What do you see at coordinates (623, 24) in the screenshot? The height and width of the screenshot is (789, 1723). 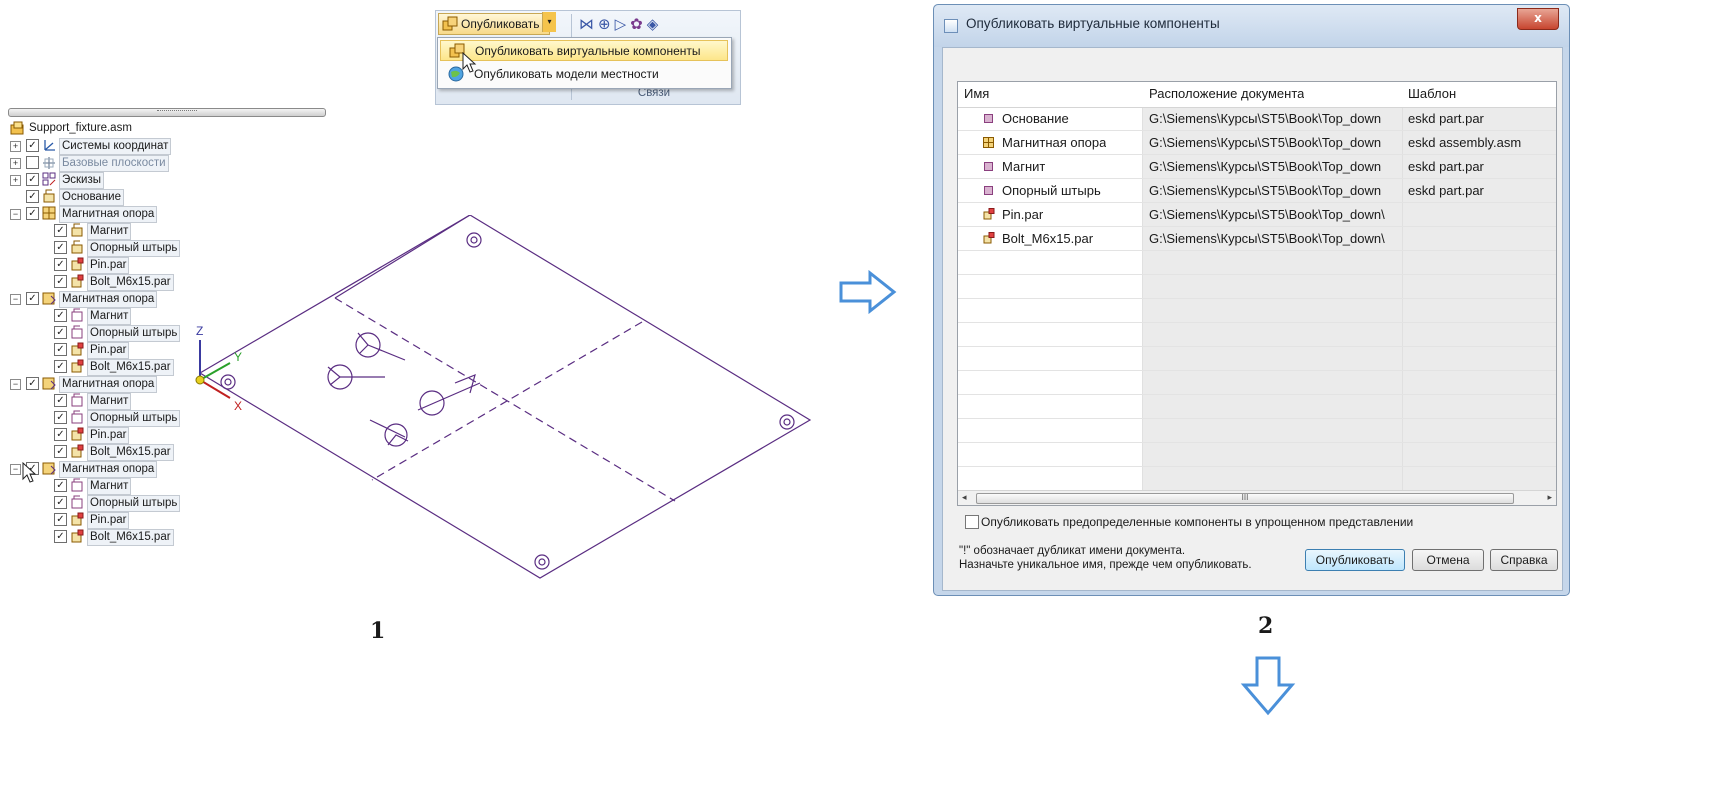 I see `flip-icon: ▷` at bounding box center [623, 24].